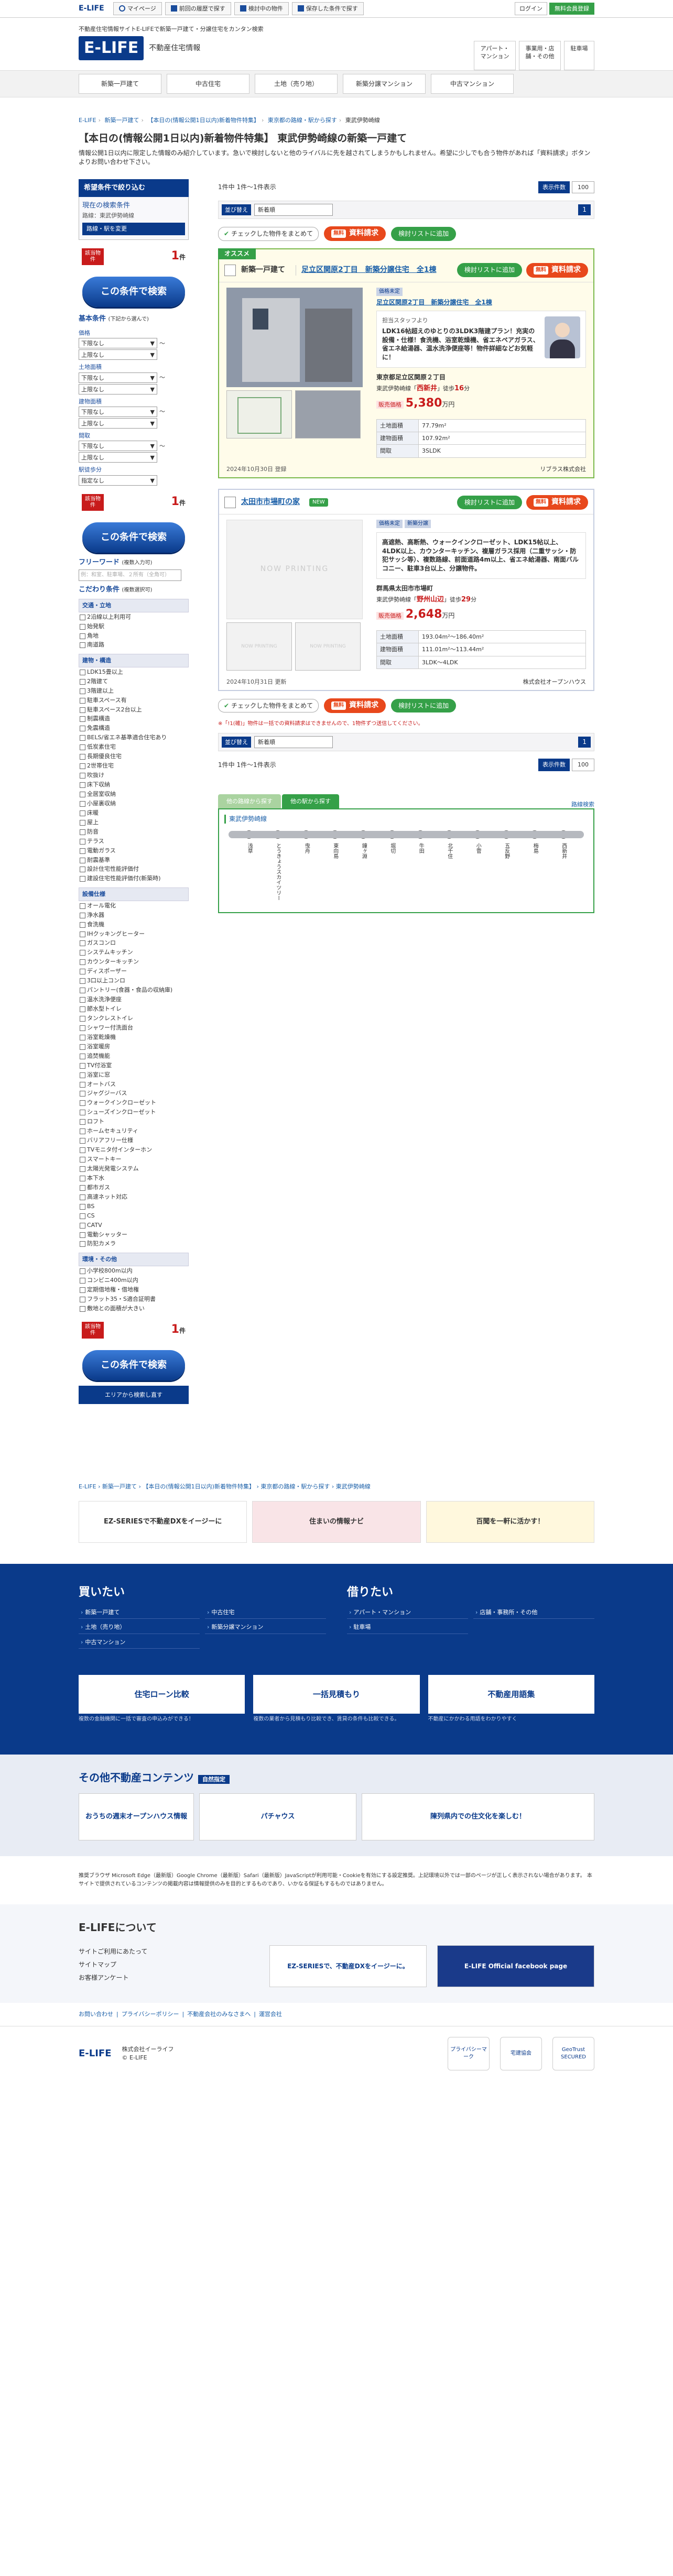 This screenshot has height=2576, width=673. Describe the element at coordinates (134, 915) in the screenshot. I see `condition-checkbox: 浄水器` at that location.